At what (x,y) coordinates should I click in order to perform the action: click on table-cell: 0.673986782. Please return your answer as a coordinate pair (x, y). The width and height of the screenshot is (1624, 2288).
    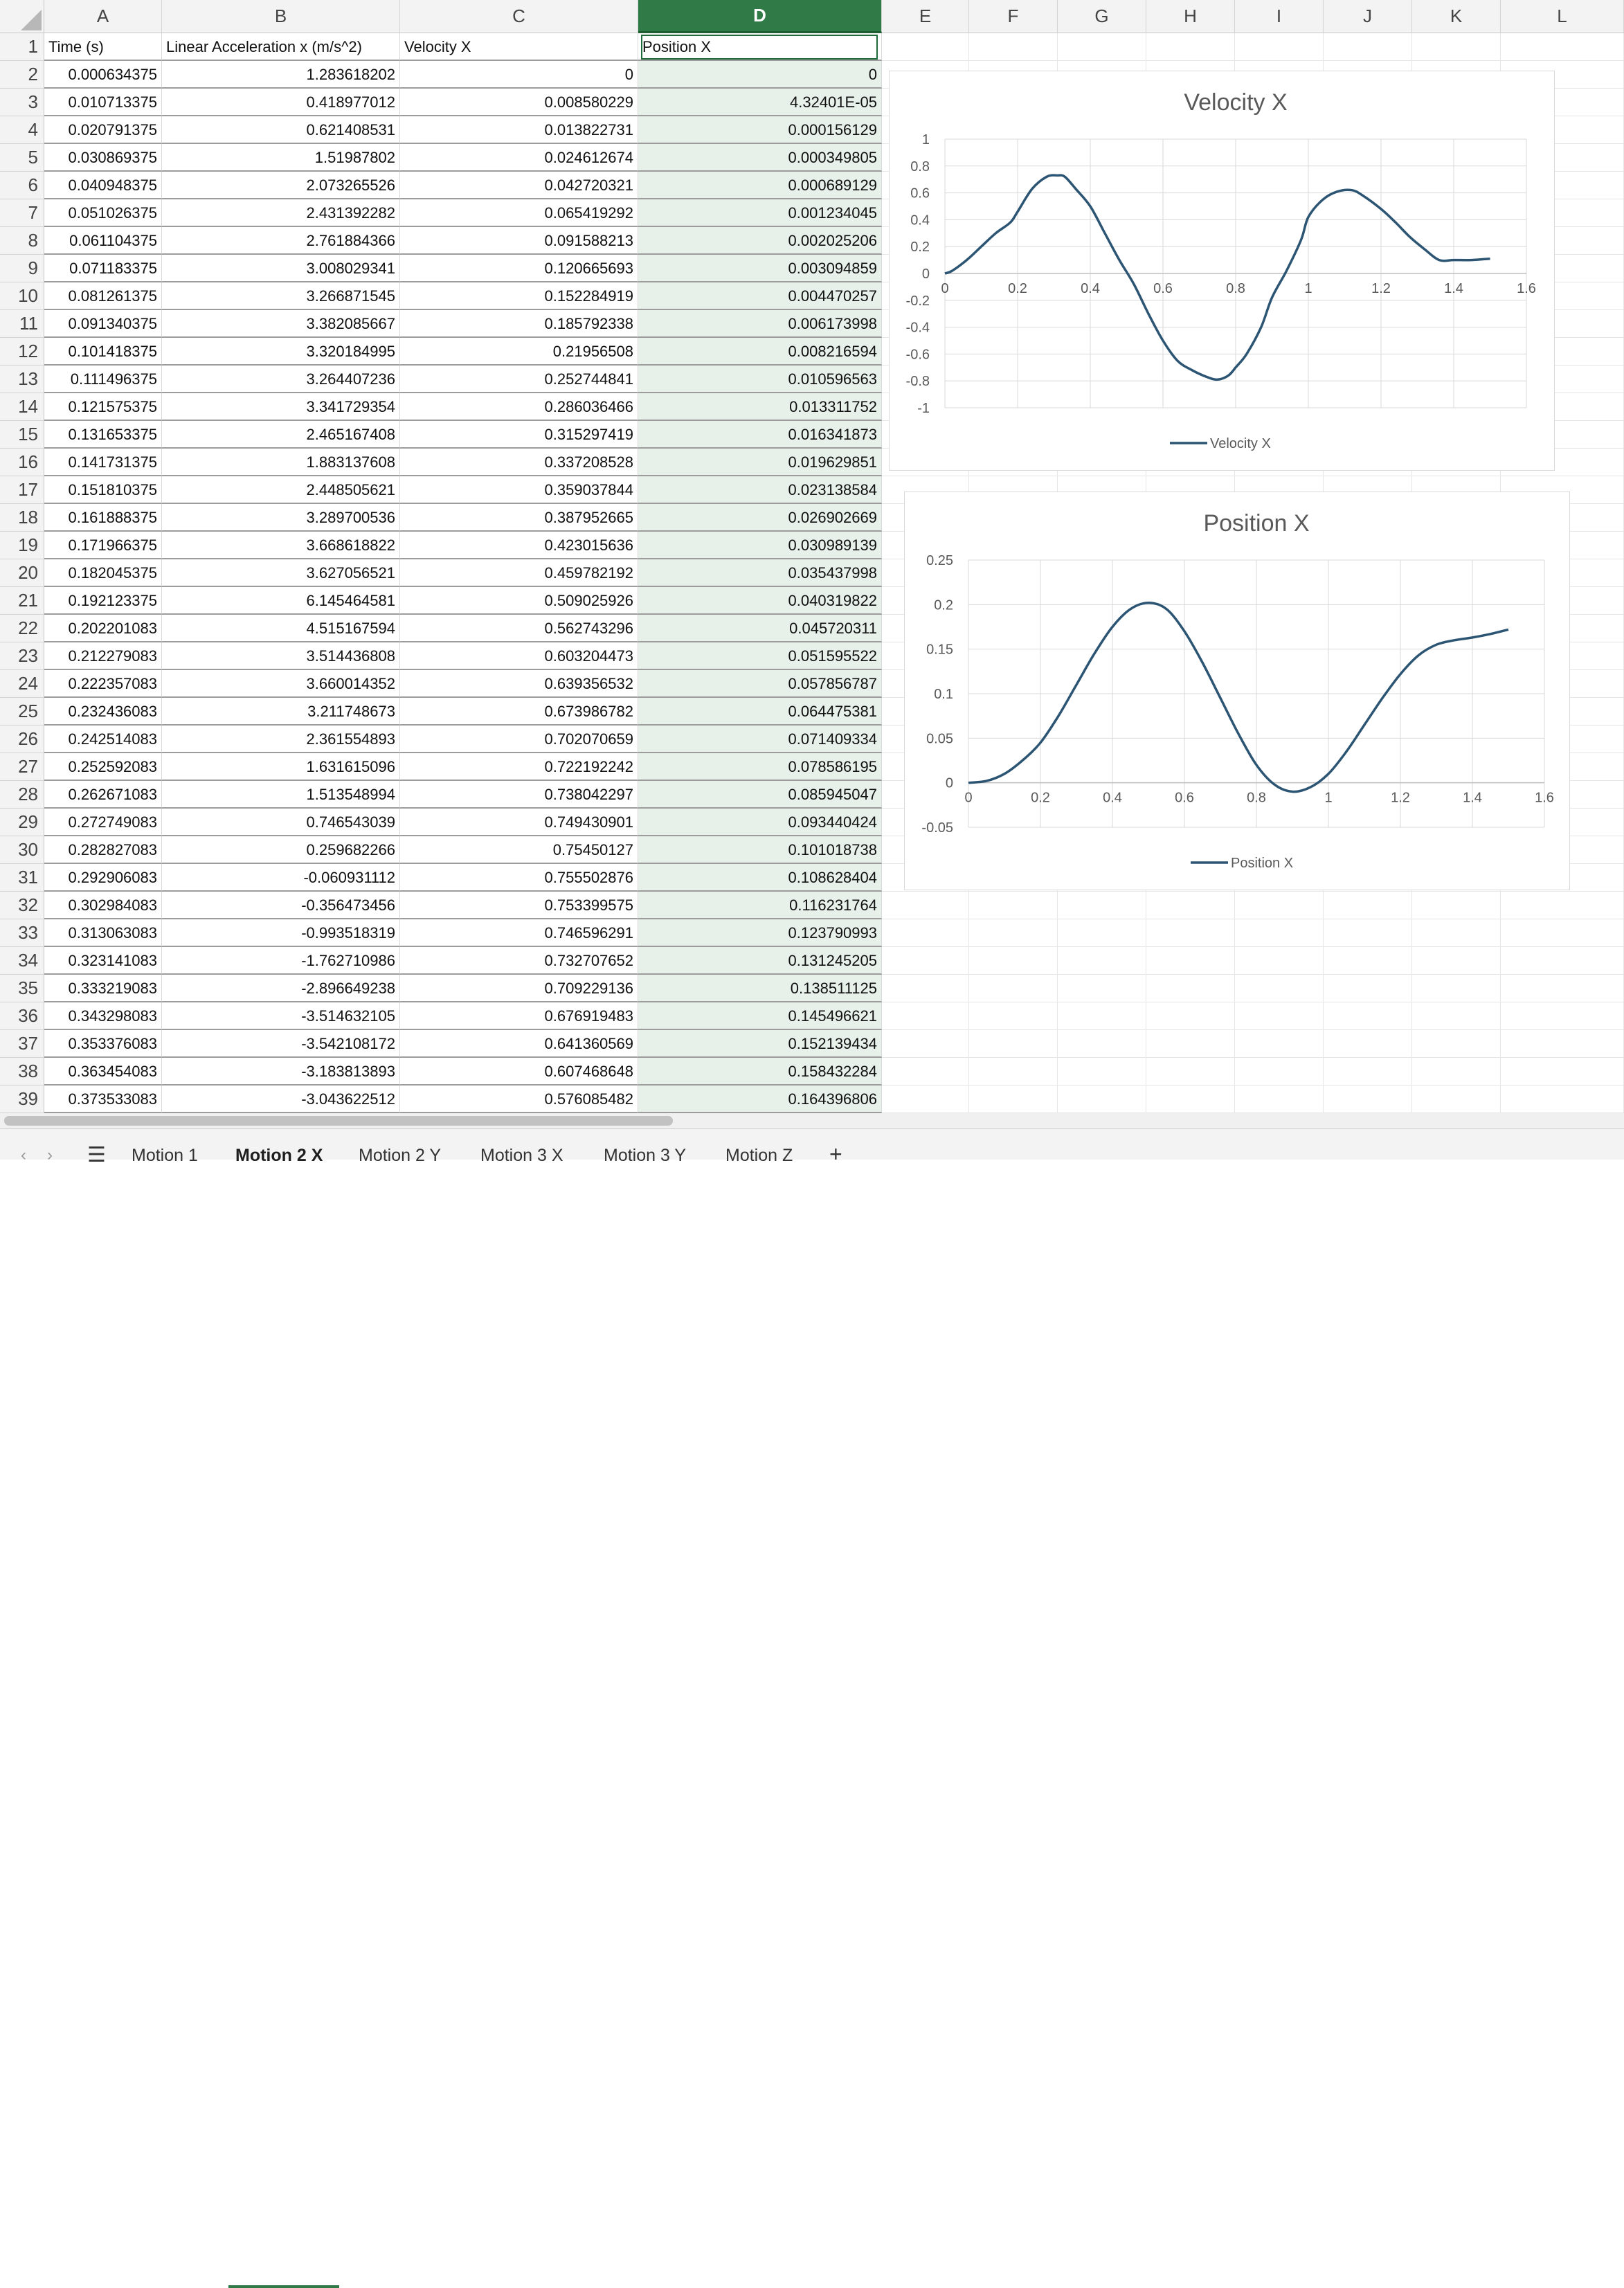
    Looking at the image, I should click on (519, 712).